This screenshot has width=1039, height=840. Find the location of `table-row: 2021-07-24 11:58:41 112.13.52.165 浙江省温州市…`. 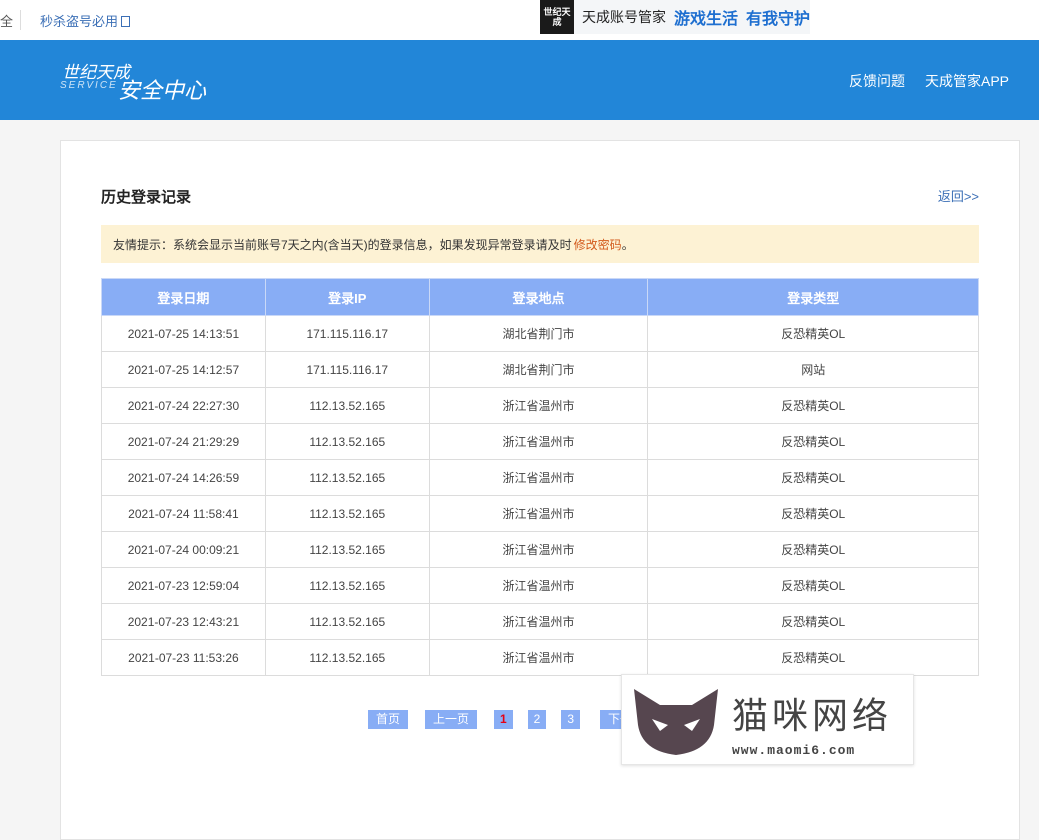

table-row: 2021-07-24 11:58:41 112.13.52.165 浙江省温州市… is located at coordinates (540, 513).